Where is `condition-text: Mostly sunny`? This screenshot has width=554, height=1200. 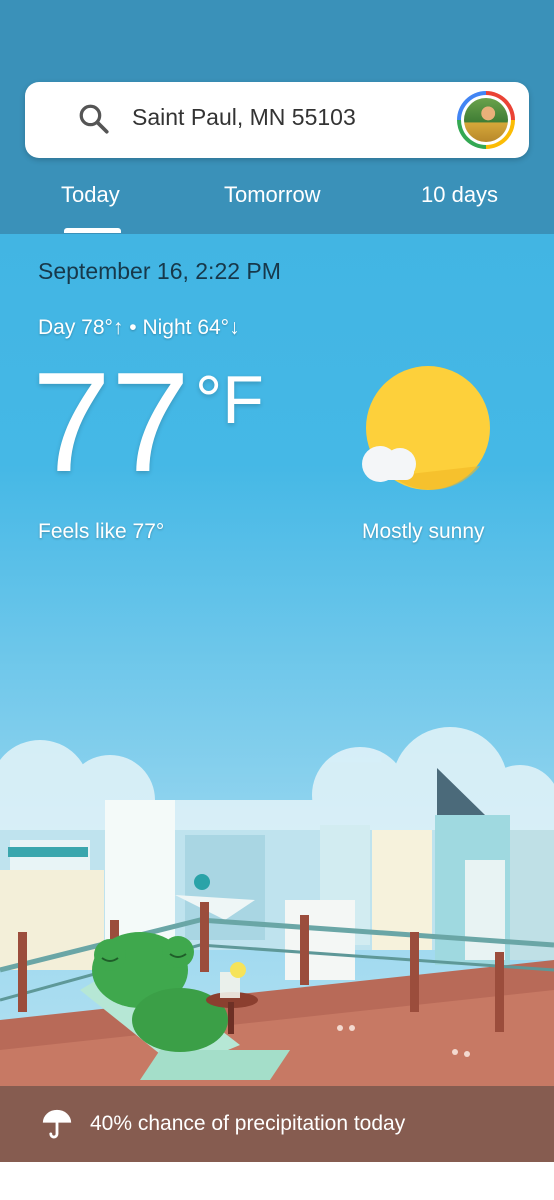
condition-text: Mostly sunny is located at coordinates (423, 531).